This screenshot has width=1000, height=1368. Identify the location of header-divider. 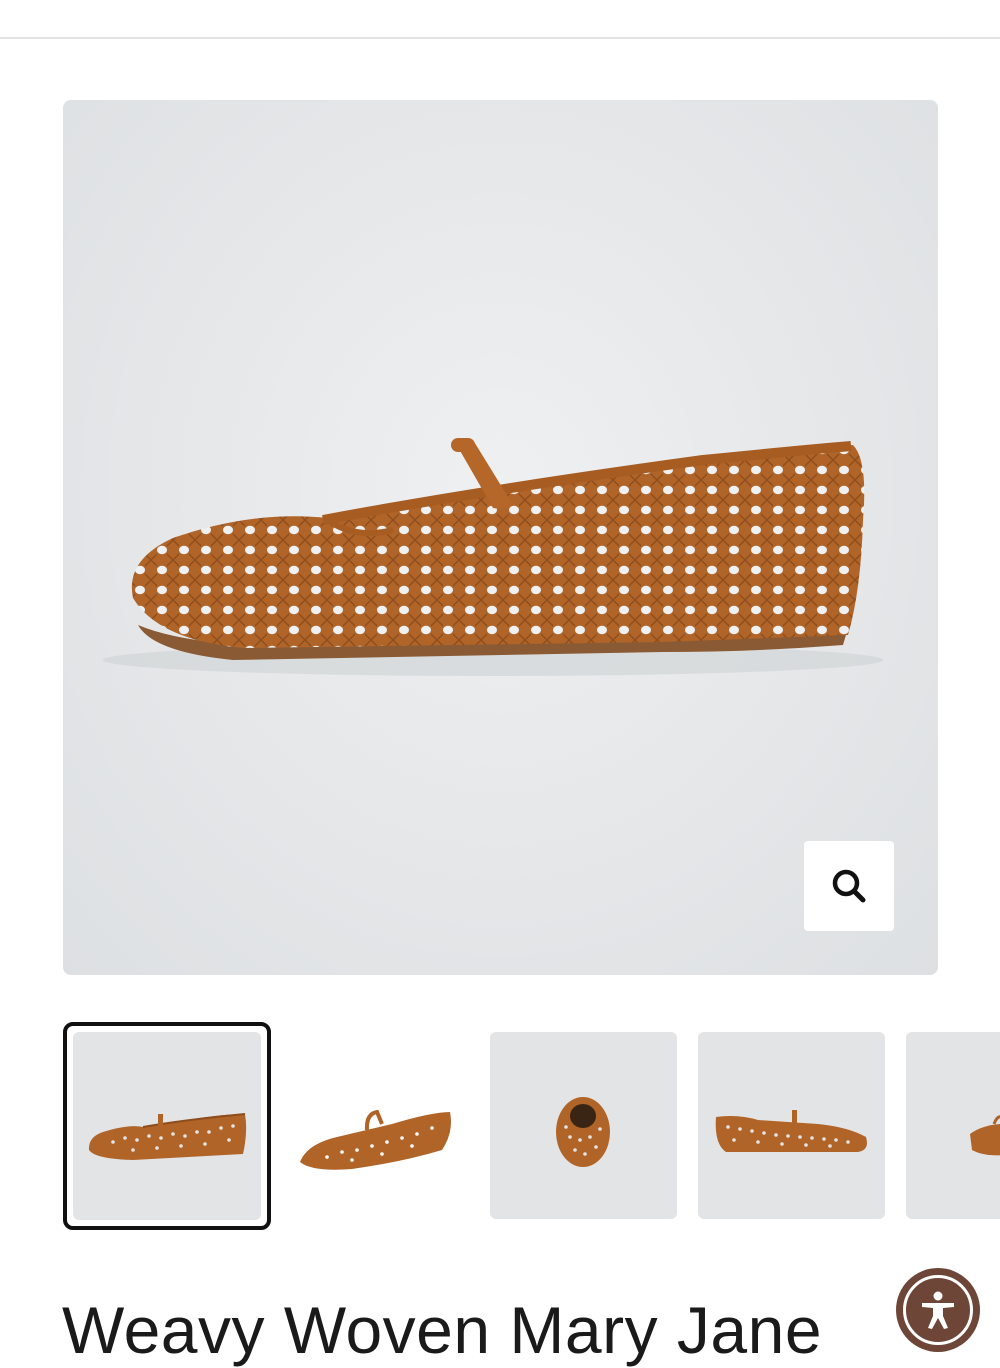
(500, 38).